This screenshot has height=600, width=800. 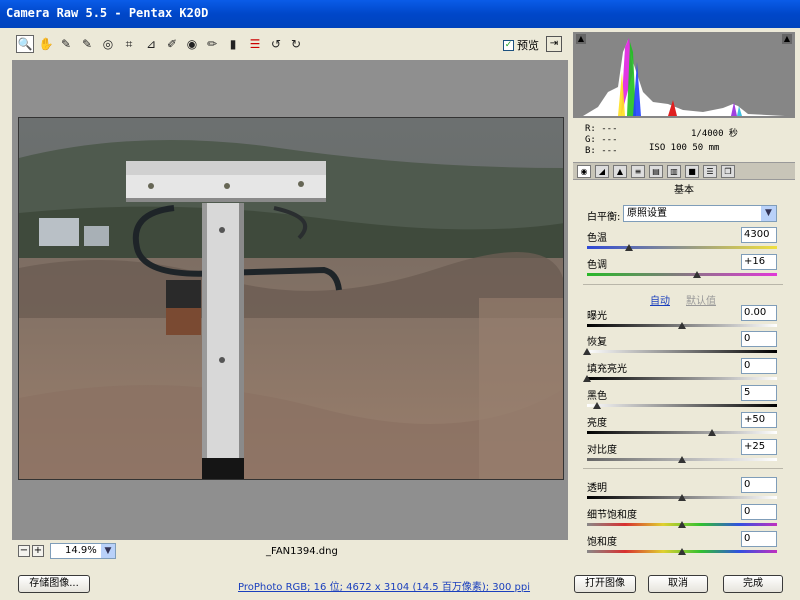 I want to click on clarity-slider-thumb, so click(x=682, y=497).